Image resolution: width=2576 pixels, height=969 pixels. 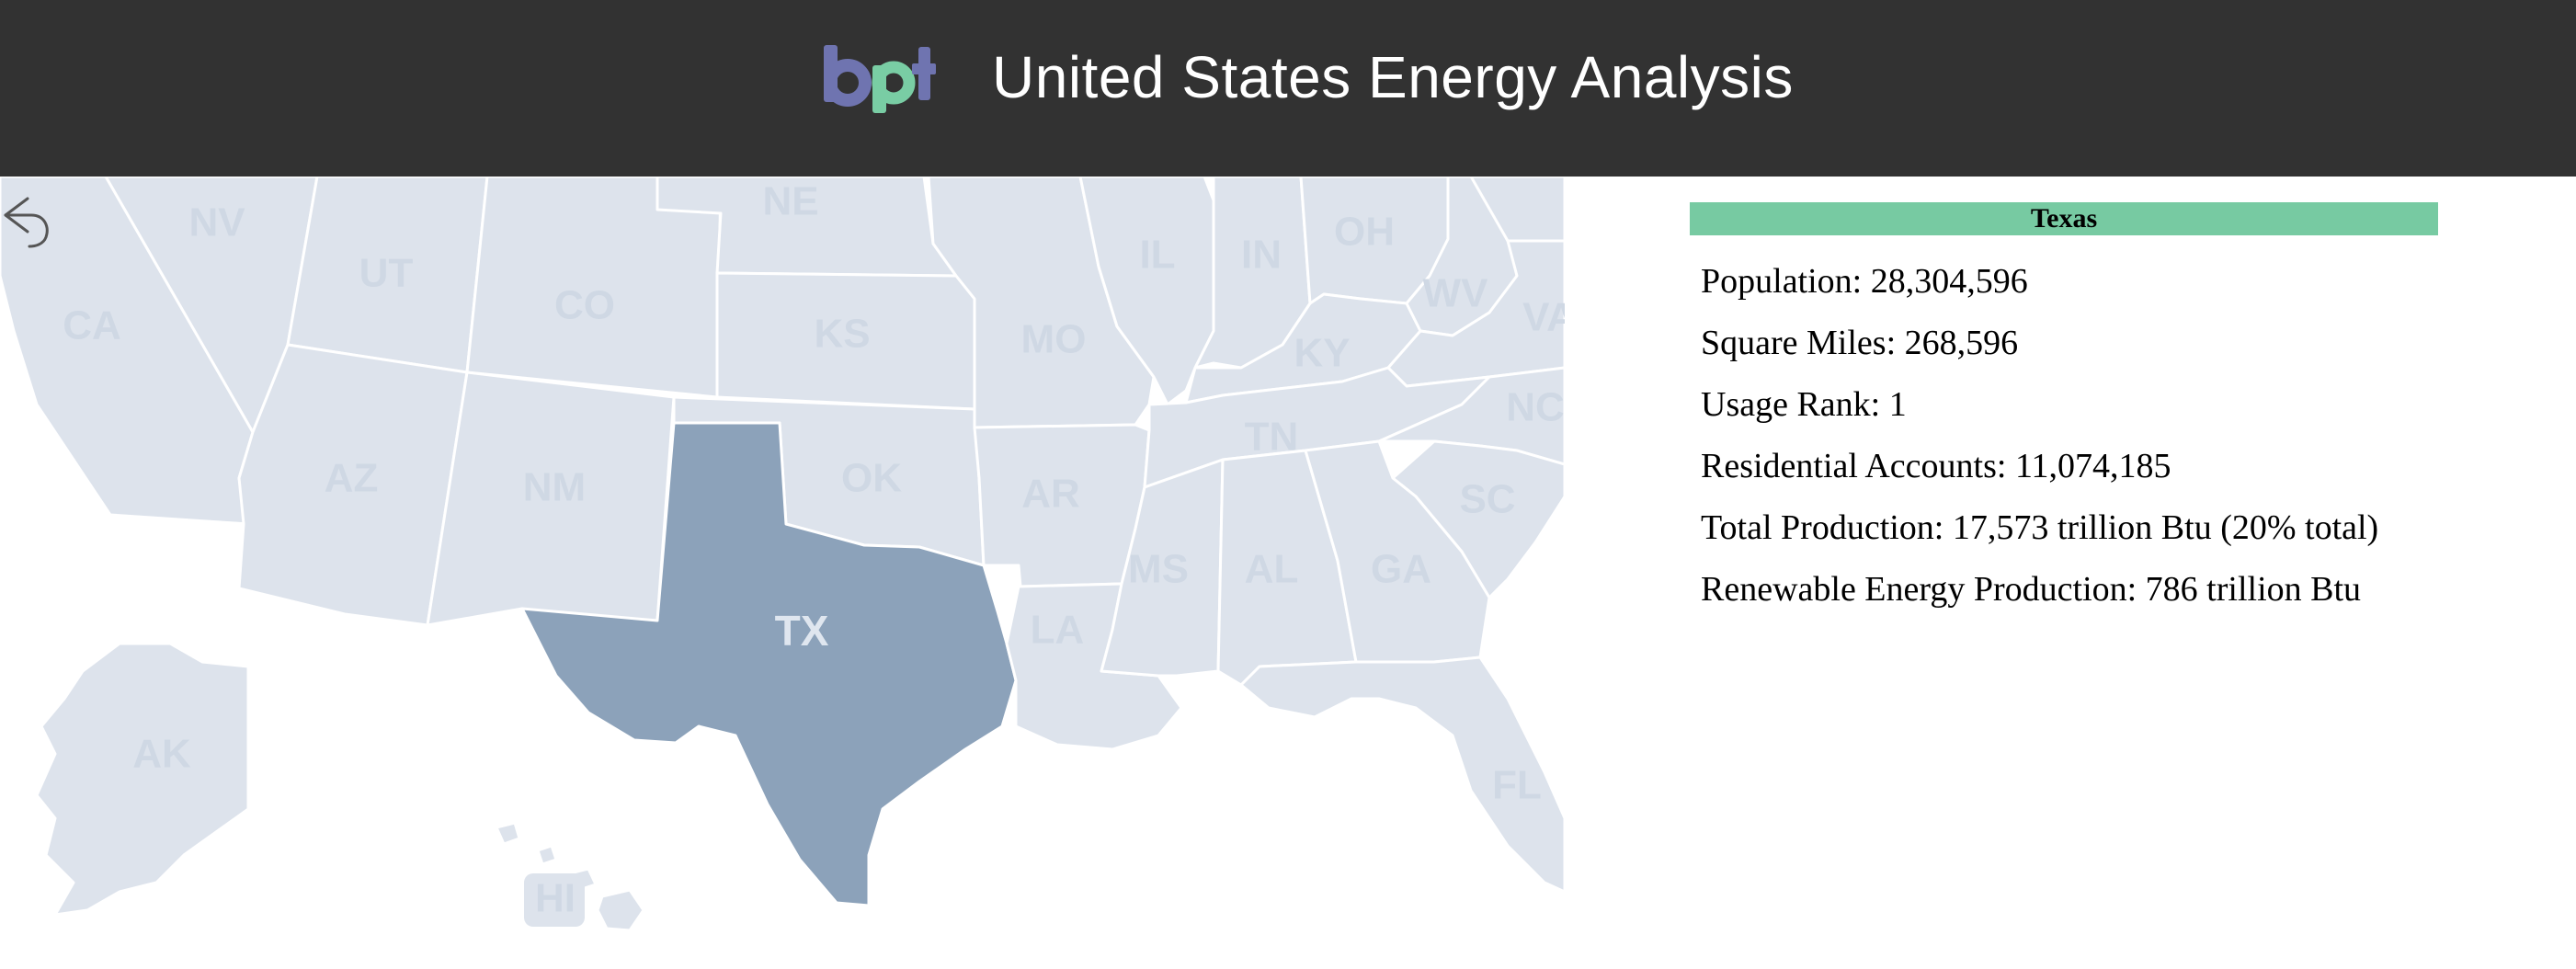 I want to click on label-ne: NE, so click(x=790, y=201).